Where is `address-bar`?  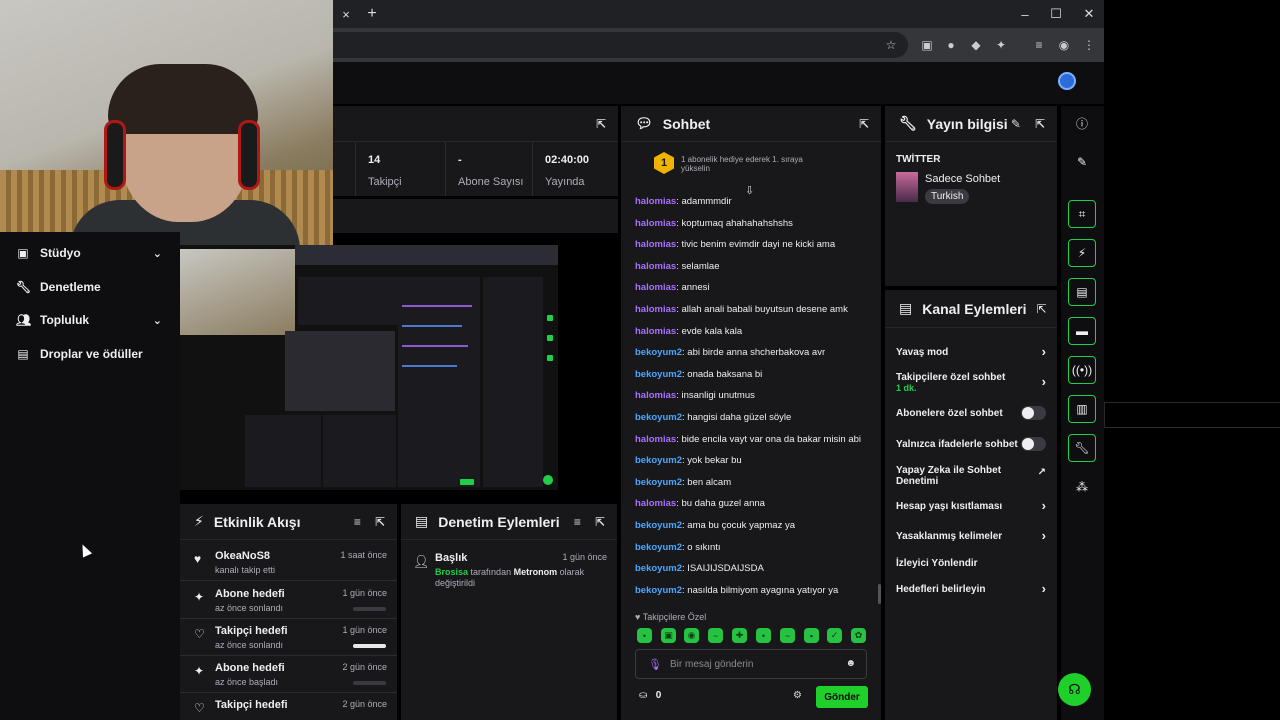 address-bar is located at coordinates (620, 45).